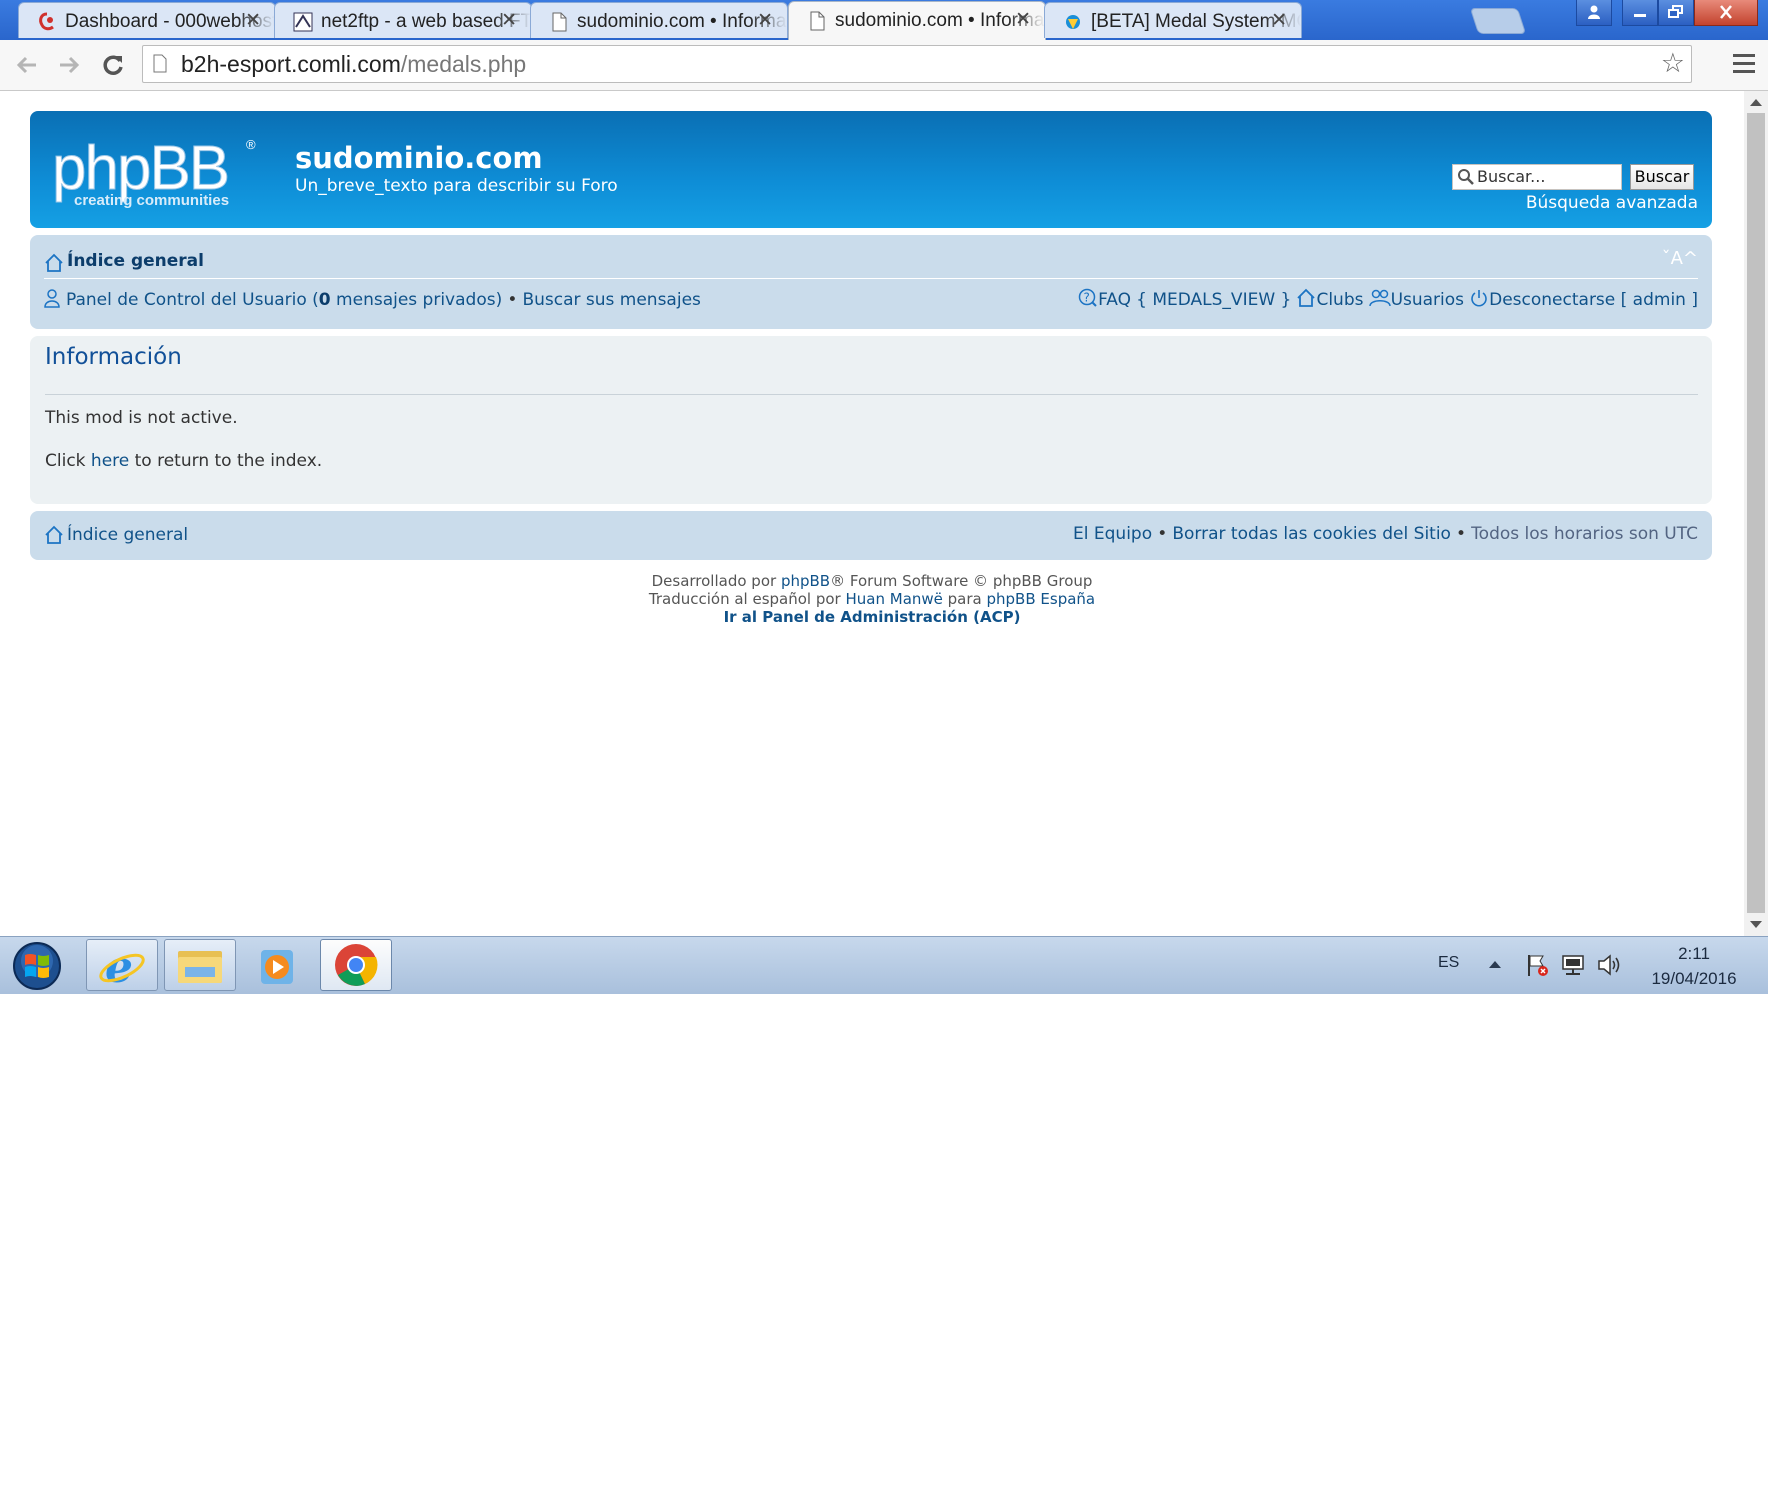 This screenshot has width=1768, height=1504. I want to click on scrollbar-thumb, so click(1756, 513).